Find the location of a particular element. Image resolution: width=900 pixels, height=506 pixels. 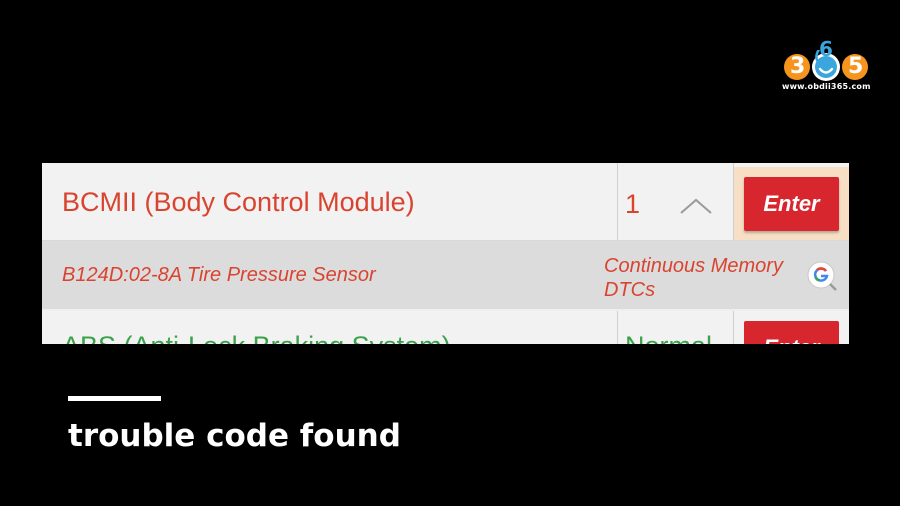

dtc-count: 1 is located at coordinates (633, 204).